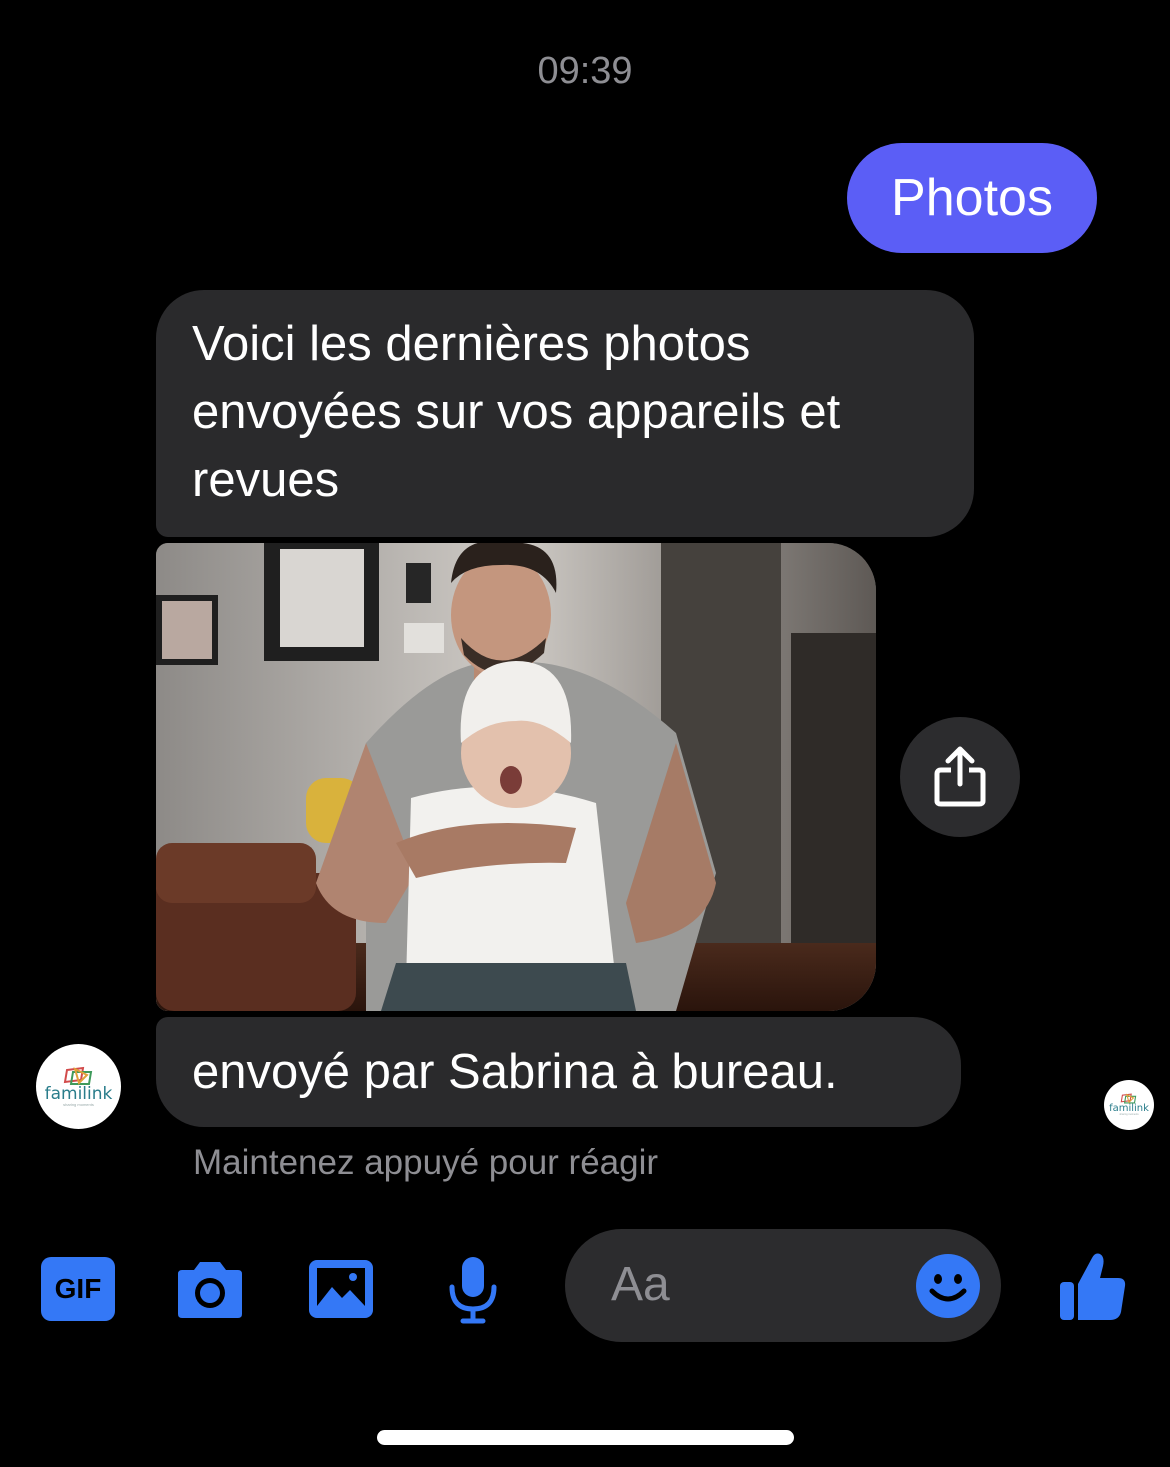 This screenshot has height=1467, width=1170. I want to click on photo-caption-bubble: envoyé par Sabrina à bureau., so click(558, 1072).